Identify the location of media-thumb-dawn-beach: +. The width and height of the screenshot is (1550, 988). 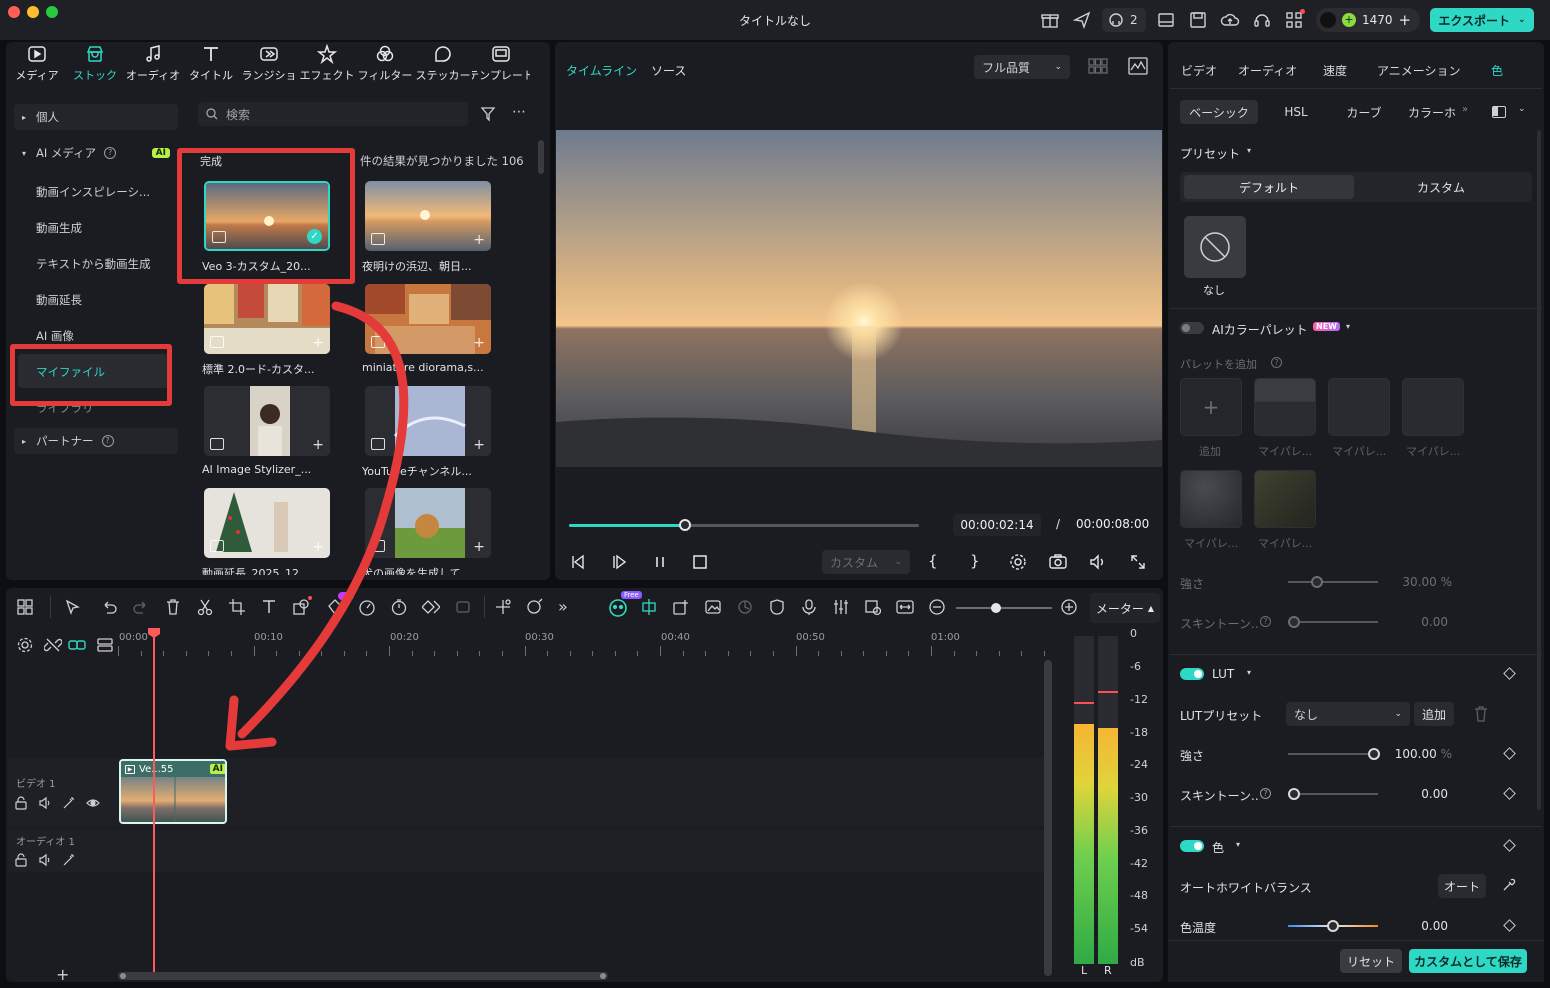
(428, 216).